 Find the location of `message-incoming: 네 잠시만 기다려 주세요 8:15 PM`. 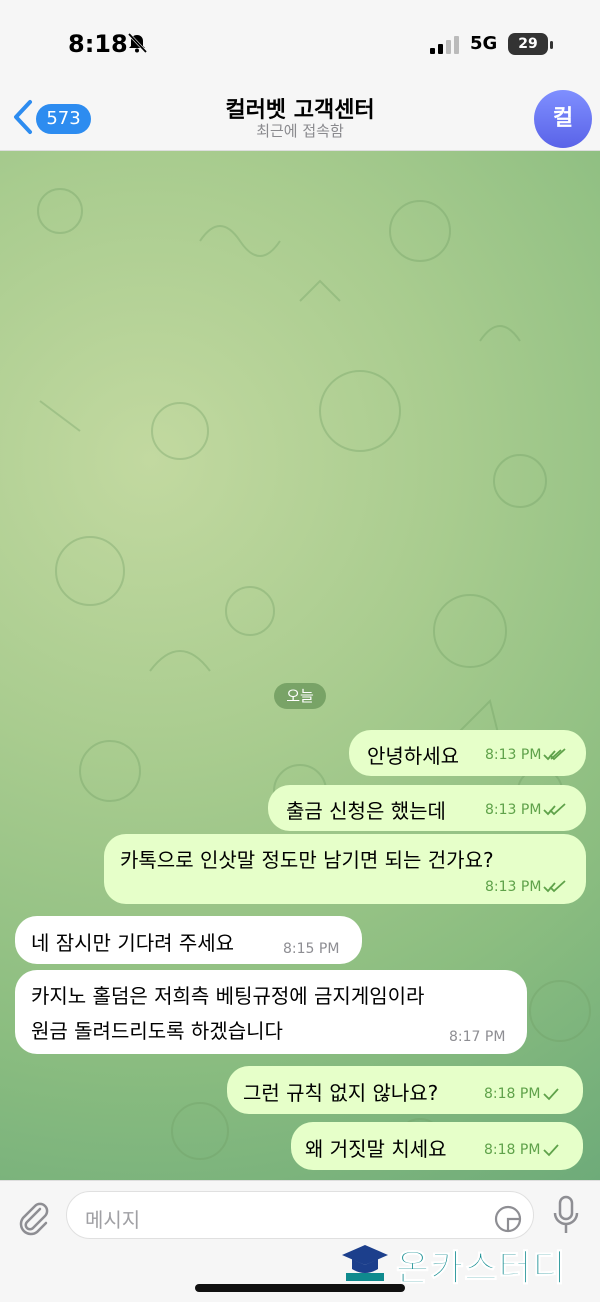

message-incoming: 네 잠시만 기다려 주세요 8:15 PM is located at coordinates (188, 940).